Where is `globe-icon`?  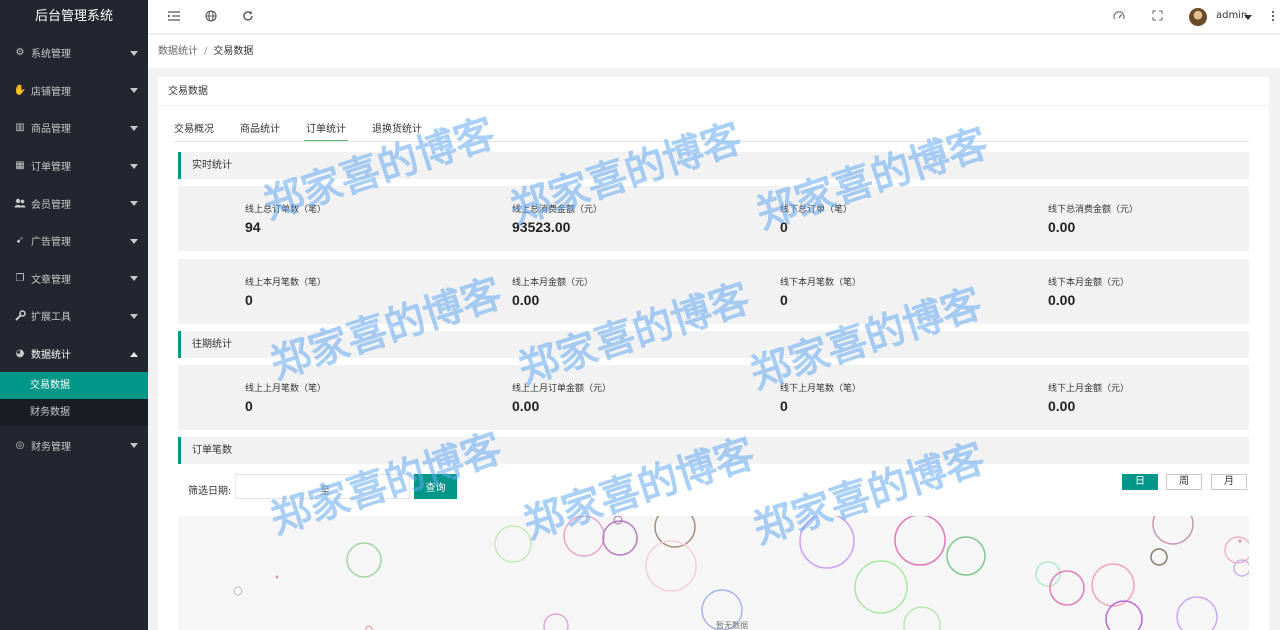 globe-icon is located at coordinates (211, 17).